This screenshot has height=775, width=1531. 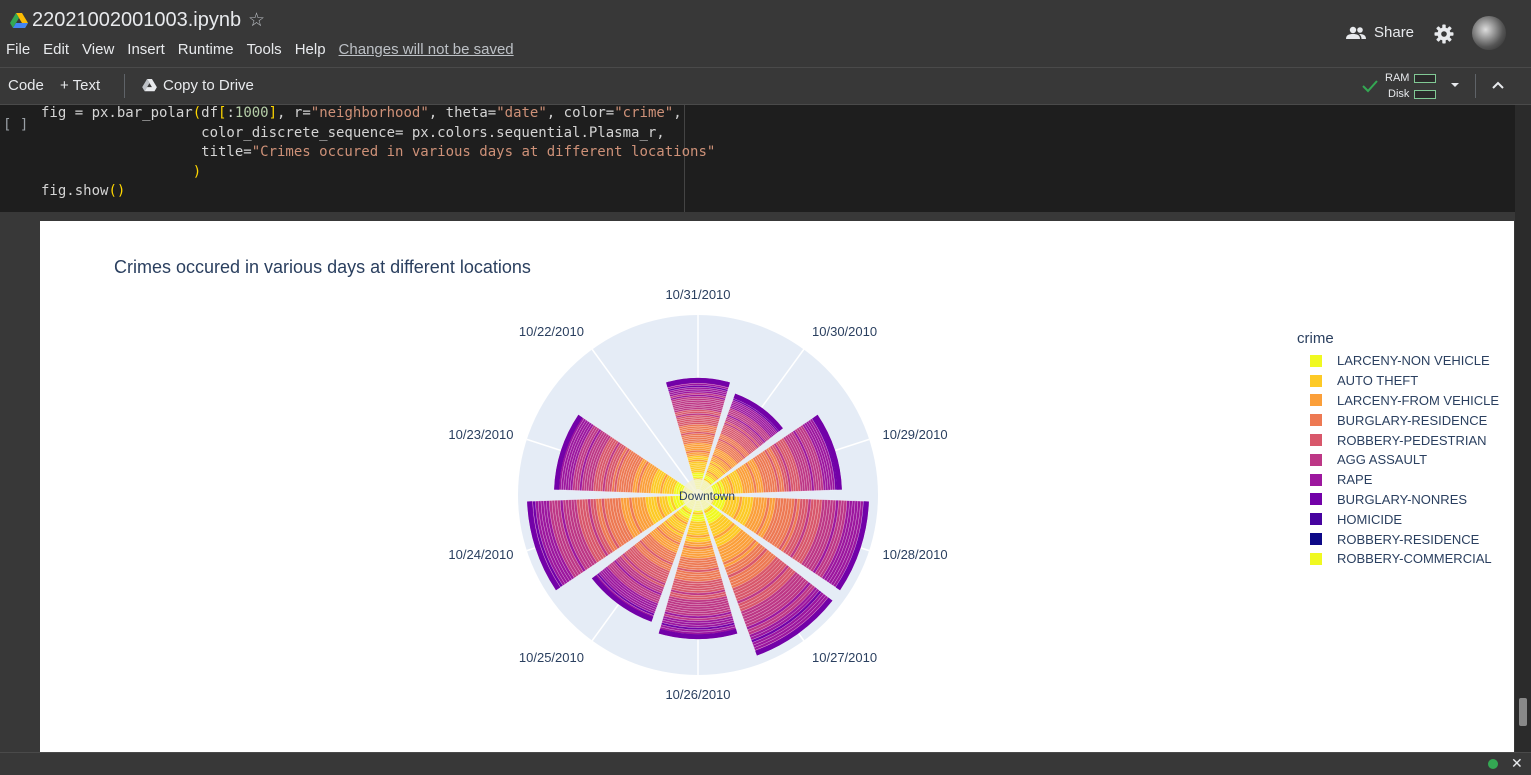 I want to click on legend-label: LARCENY-FROM VEHICLE, so click(x=1418, y=400).